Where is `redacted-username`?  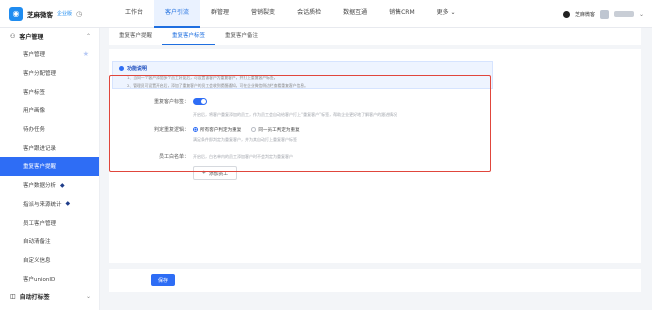 redacted-username is located at coordinates (623, 14).